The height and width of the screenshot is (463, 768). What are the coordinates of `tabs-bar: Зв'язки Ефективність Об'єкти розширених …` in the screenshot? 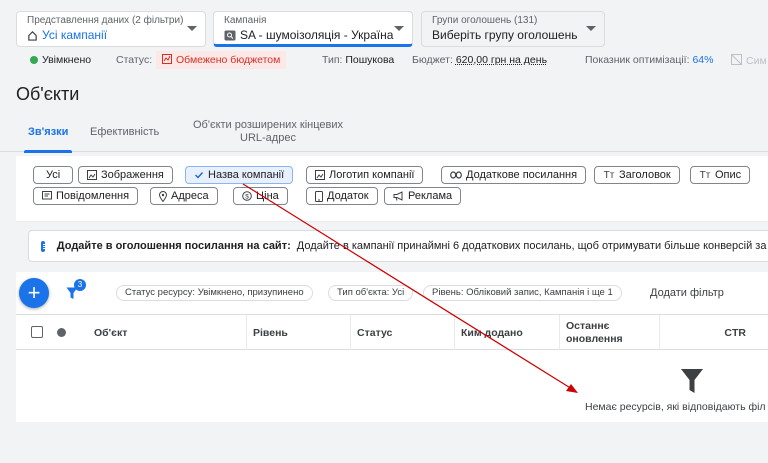 It's located at (384, 132).